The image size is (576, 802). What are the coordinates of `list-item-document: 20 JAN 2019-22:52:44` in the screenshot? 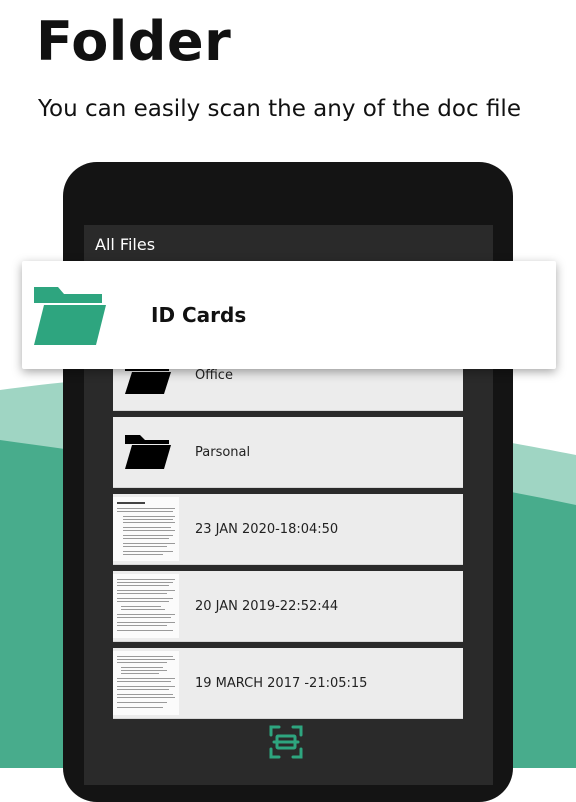 It's located at (288, 606).